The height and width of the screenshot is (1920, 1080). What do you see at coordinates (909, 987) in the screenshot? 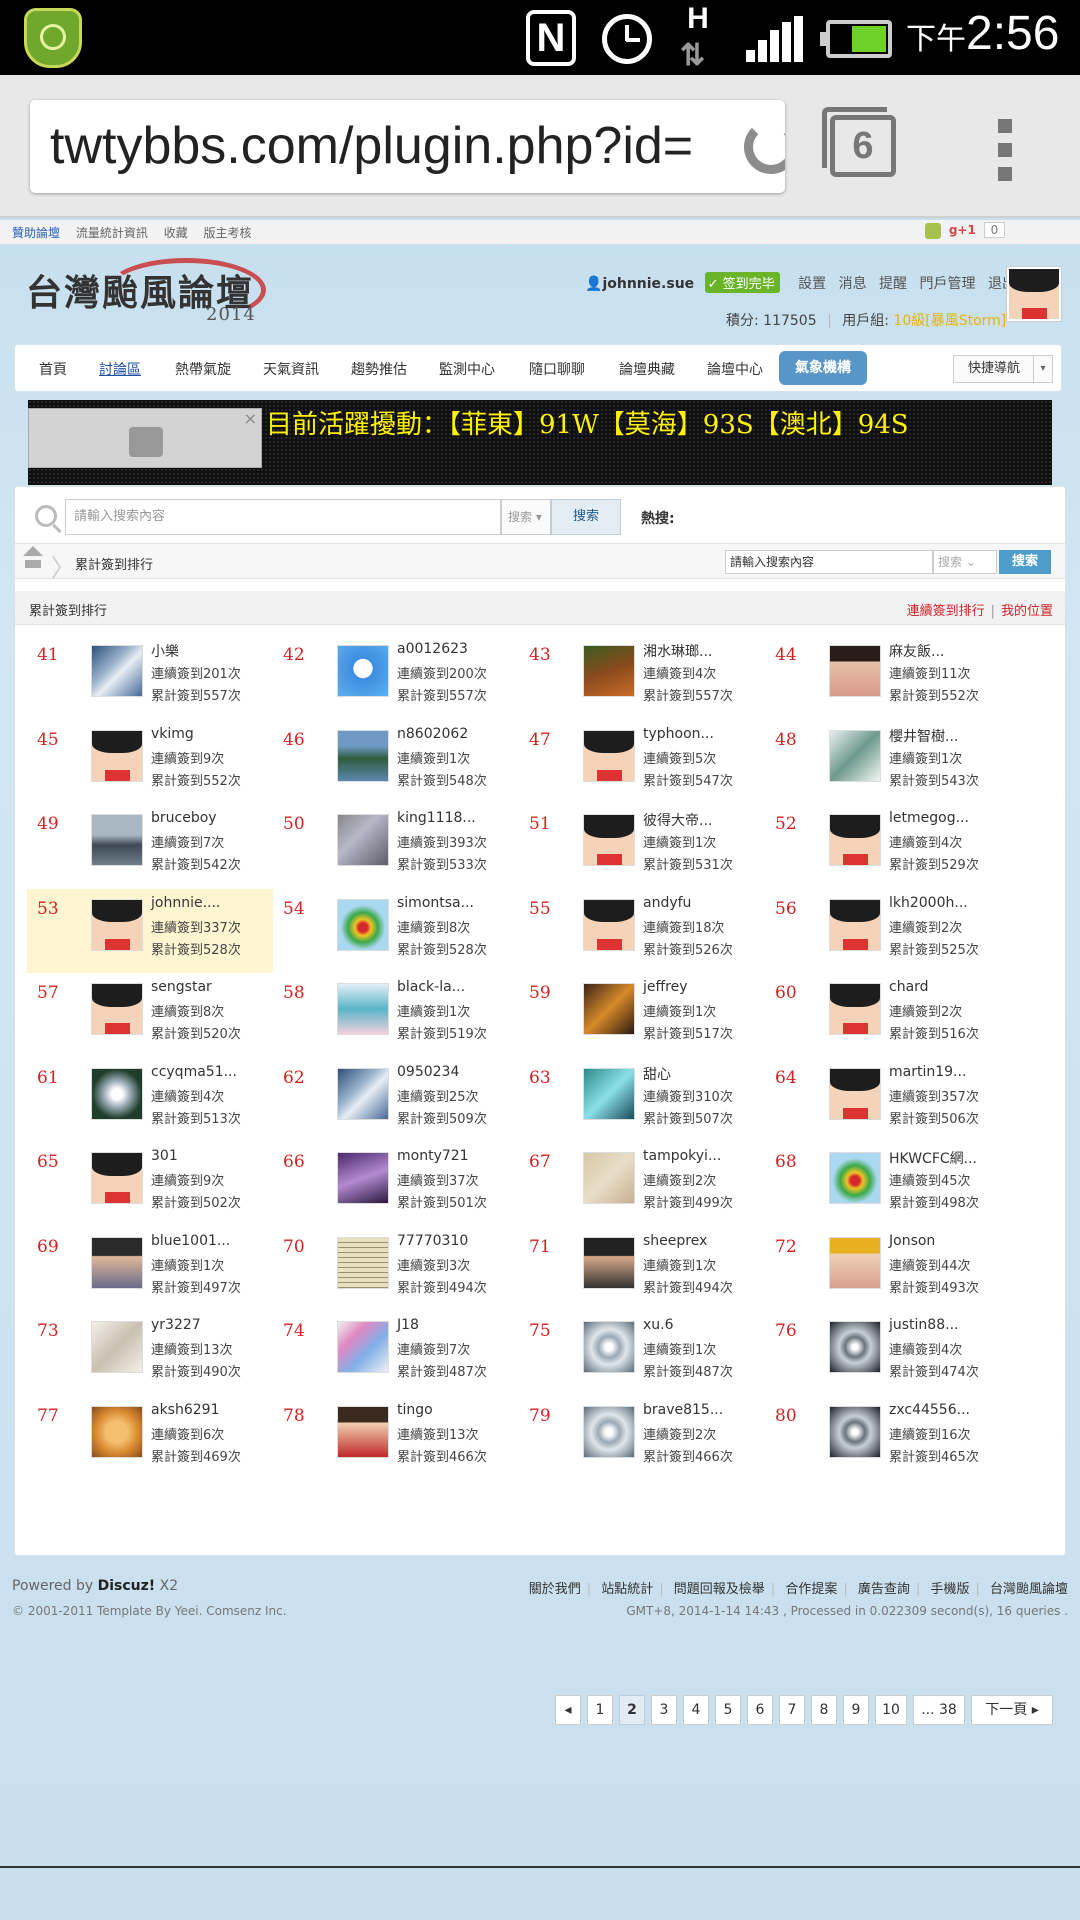
I see `username-link: chard` at bounding box center [909, 987].